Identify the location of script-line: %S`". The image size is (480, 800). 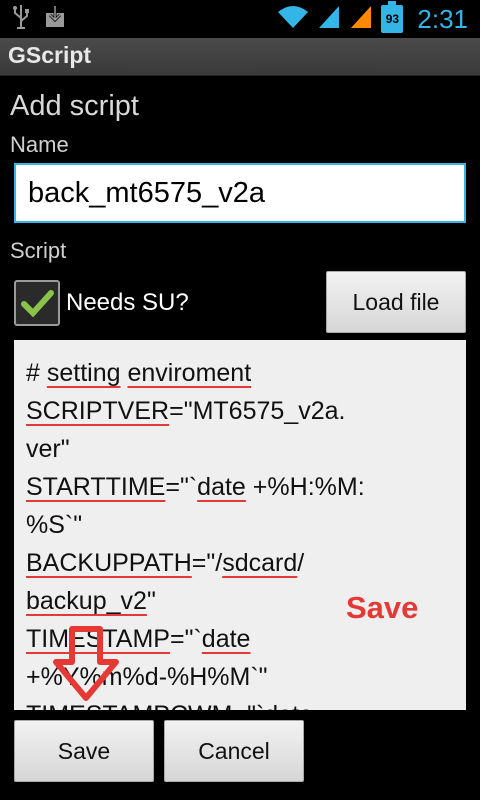
(54, 525).